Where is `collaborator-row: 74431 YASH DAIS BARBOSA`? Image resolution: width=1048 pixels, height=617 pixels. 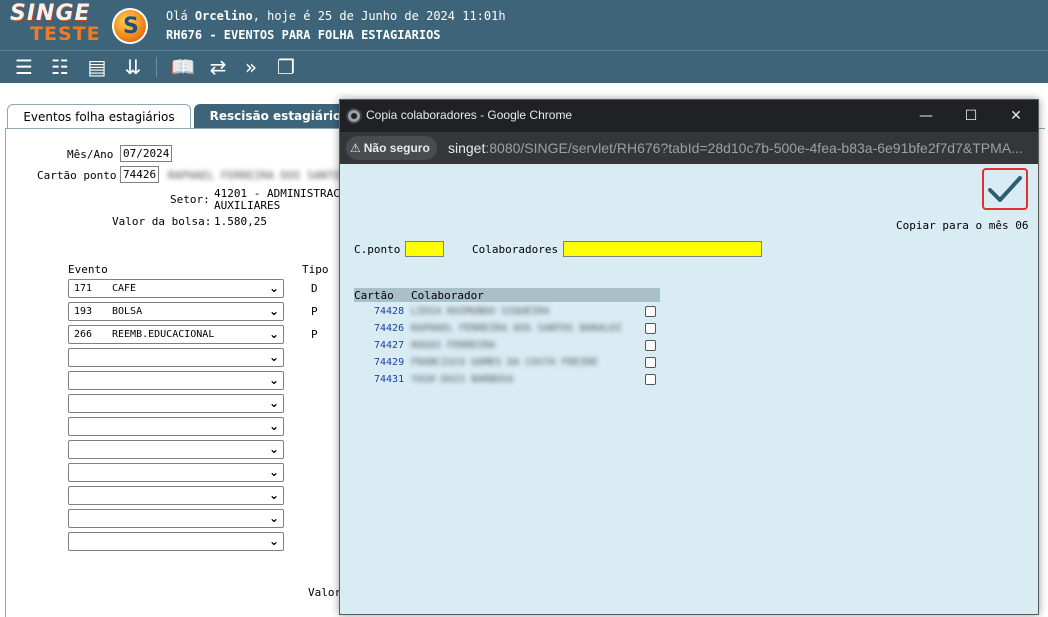
collaborator-row: 74431 YASH DAIS BARBOSA is located at coordinates (507, 380).